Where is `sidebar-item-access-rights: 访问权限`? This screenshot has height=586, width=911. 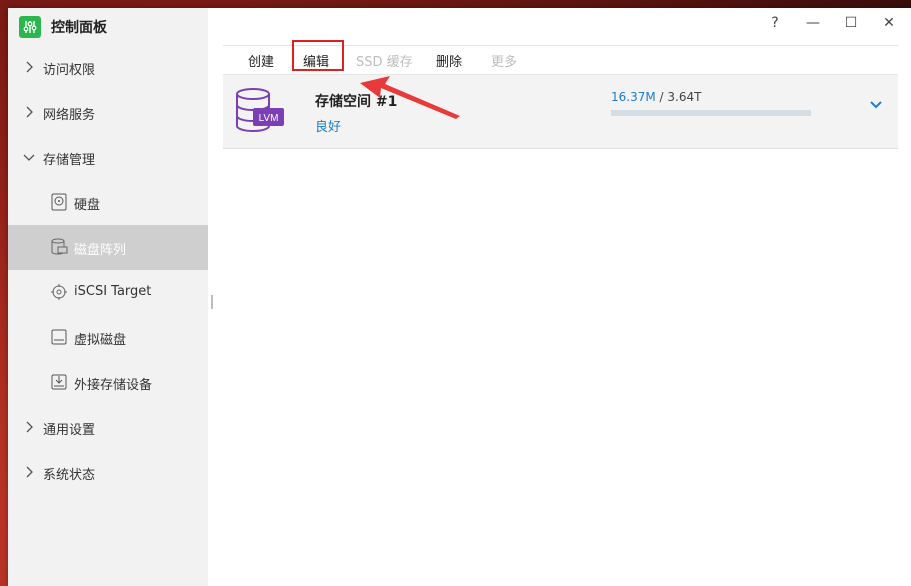 sidebar-item-access-rights: 访问权限 is located at coordinates (108, 67).